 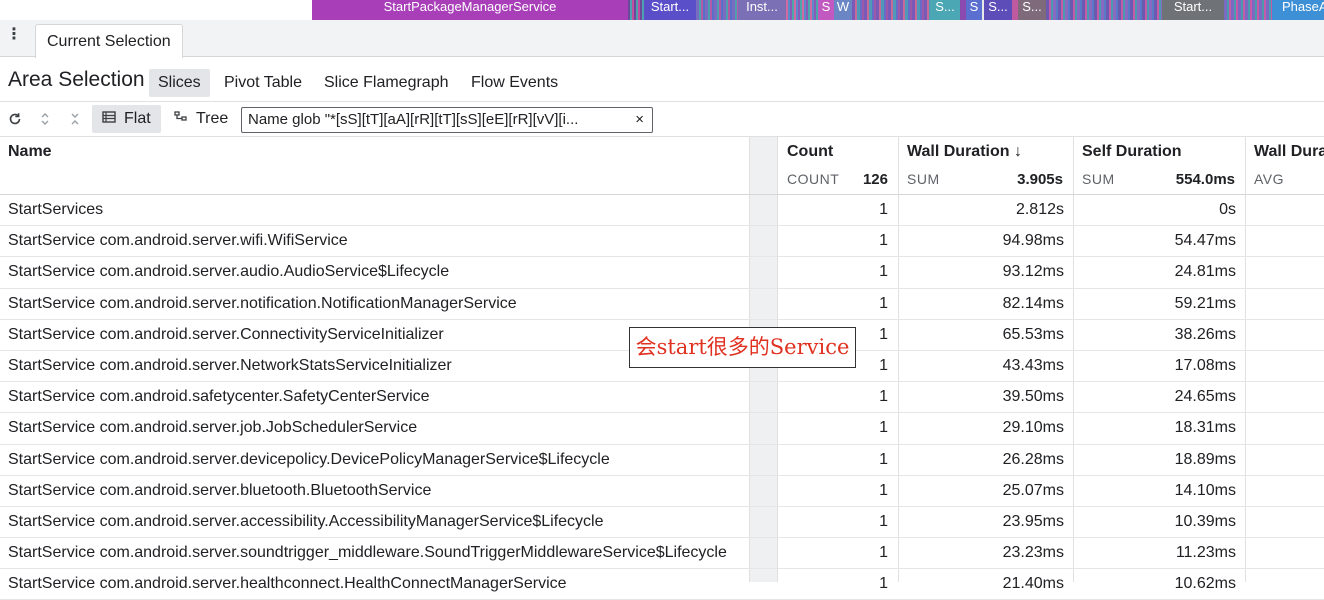 What do you see at coordinates (1205, 584) in the screenshot?
I see `cell-self-duration: 10.62ms` at bounding box center [1205, 584].